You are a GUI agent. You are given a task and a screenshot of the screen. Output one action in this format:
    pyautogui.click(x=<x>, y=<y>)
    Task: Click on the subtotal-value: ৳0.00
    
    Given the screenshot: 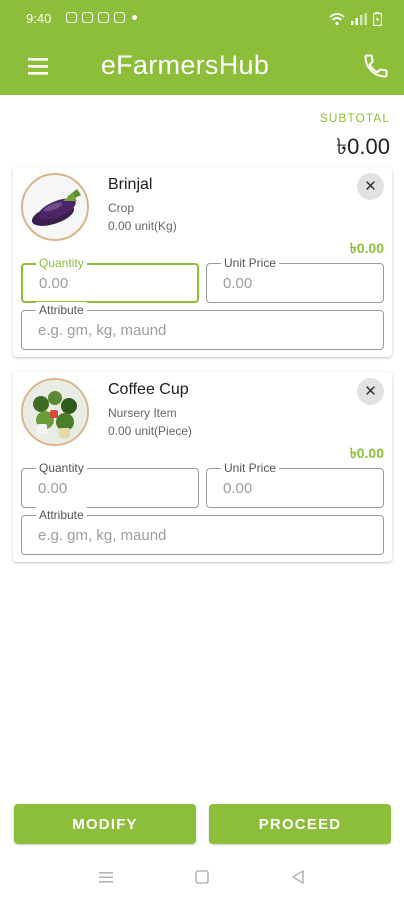 What is the action you would take?
    pyautogui.click(x=363, y=146)
    